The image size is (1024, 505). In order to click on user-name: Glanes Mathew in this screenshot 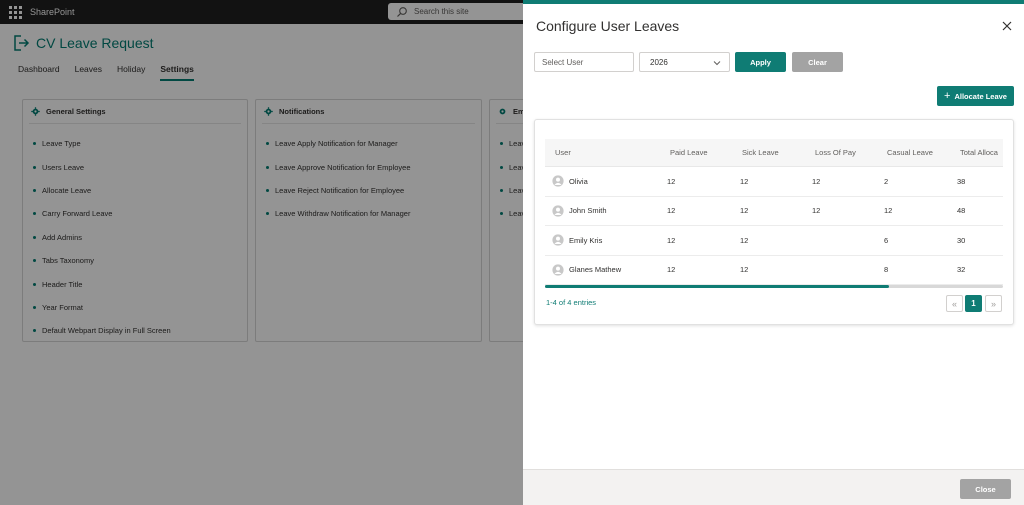, I will do `click(595, 270)`.